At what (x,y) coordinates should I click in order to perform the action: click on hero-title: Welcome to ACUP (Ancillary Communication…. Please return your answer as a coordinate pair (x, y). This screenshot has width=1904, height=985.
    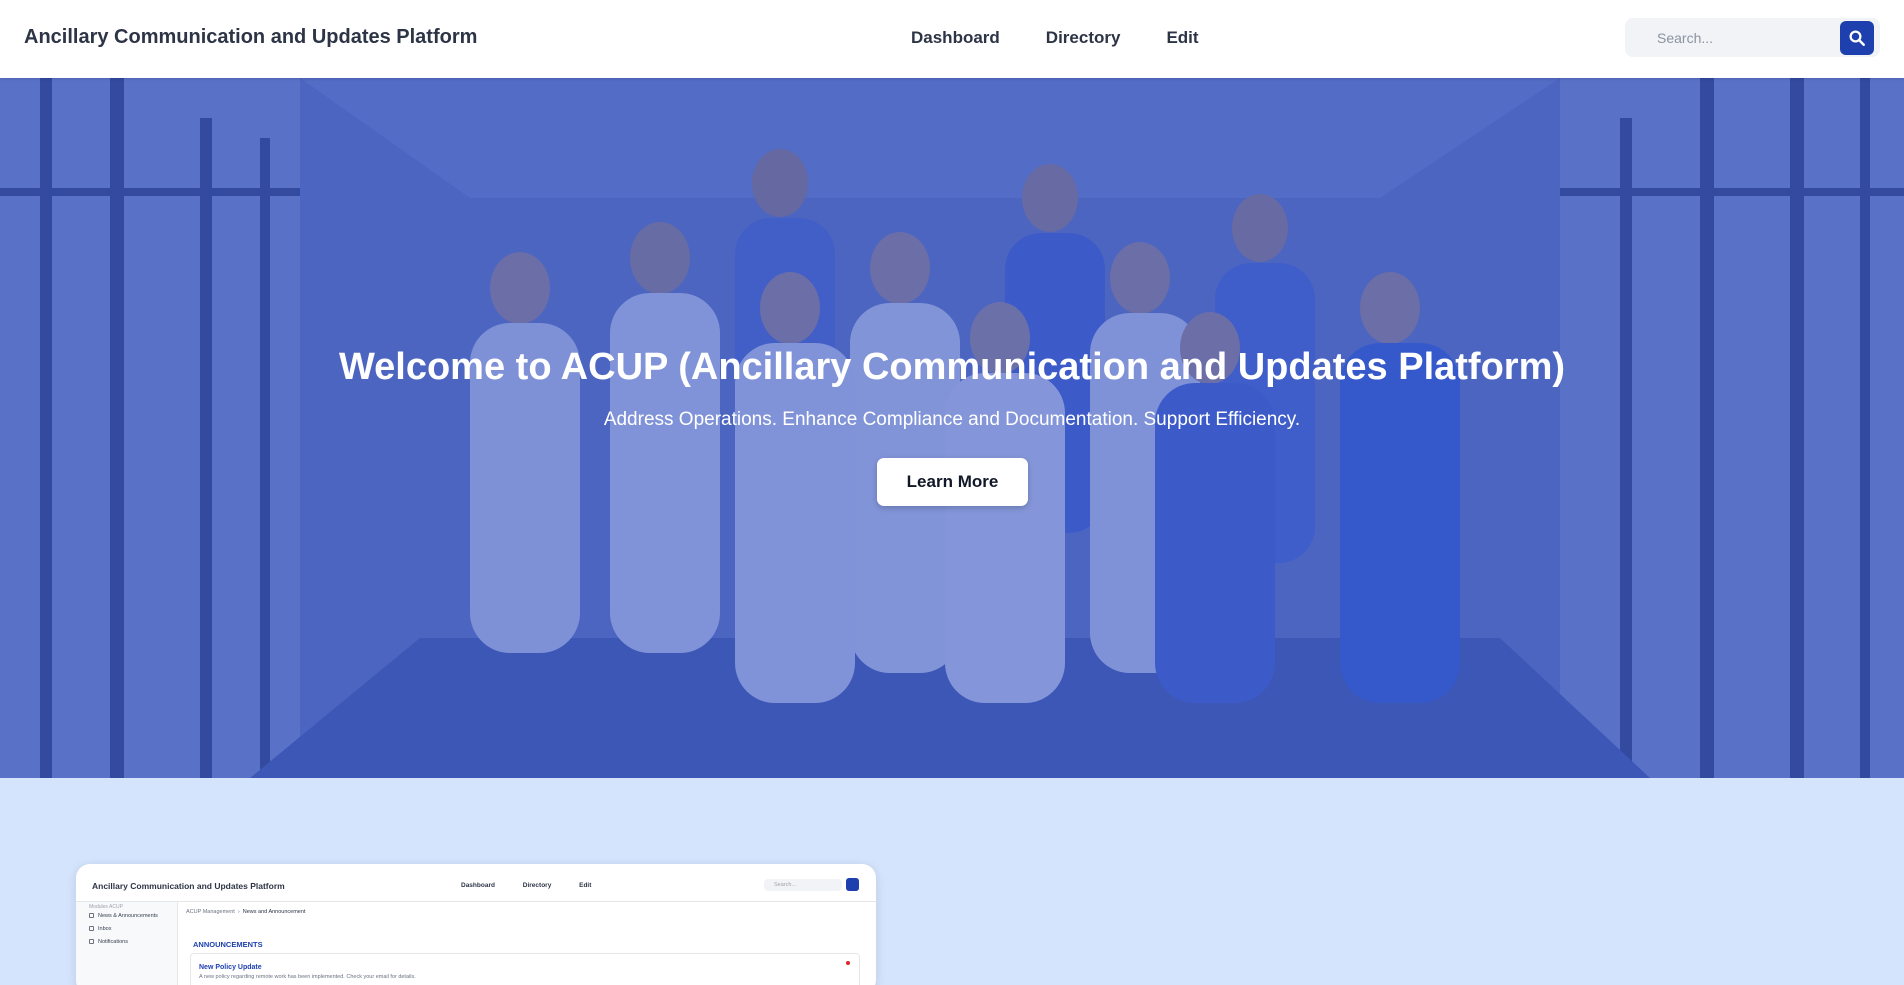
    Looking at the image, I should click on (952, 367).